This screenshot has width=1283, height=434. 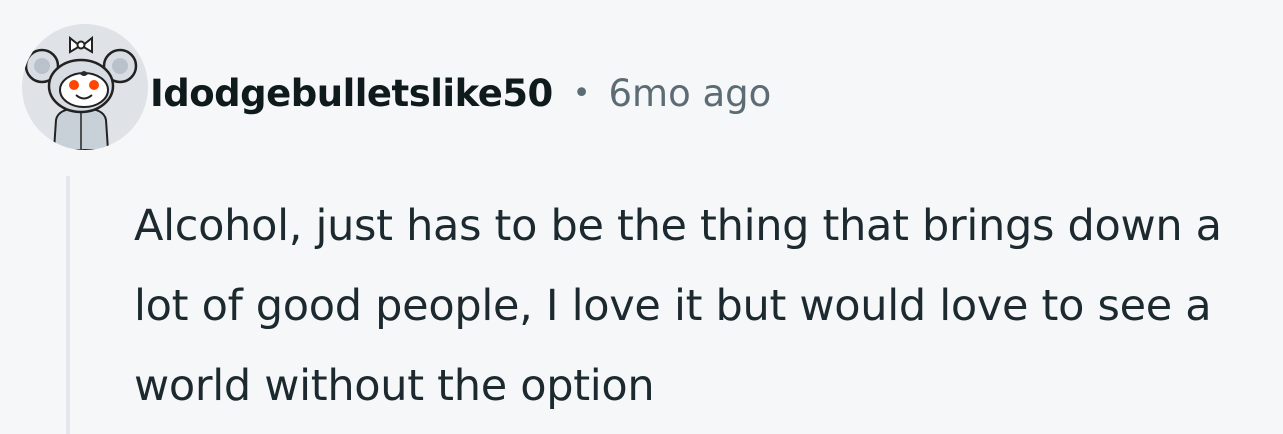 I want to click on timestamp: 6mo ago, so click(x=690, y=93).